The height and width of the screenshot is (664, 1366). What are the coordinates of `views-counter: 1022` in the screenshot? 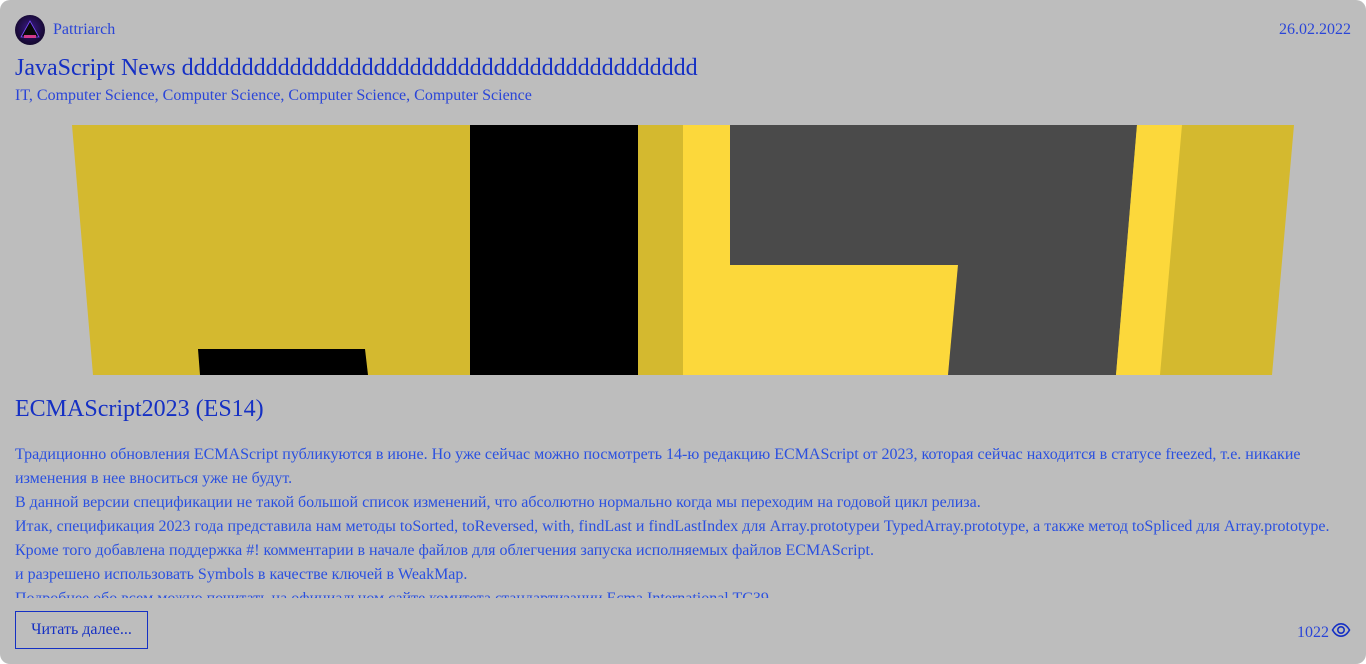 It's located at (1324, 632).